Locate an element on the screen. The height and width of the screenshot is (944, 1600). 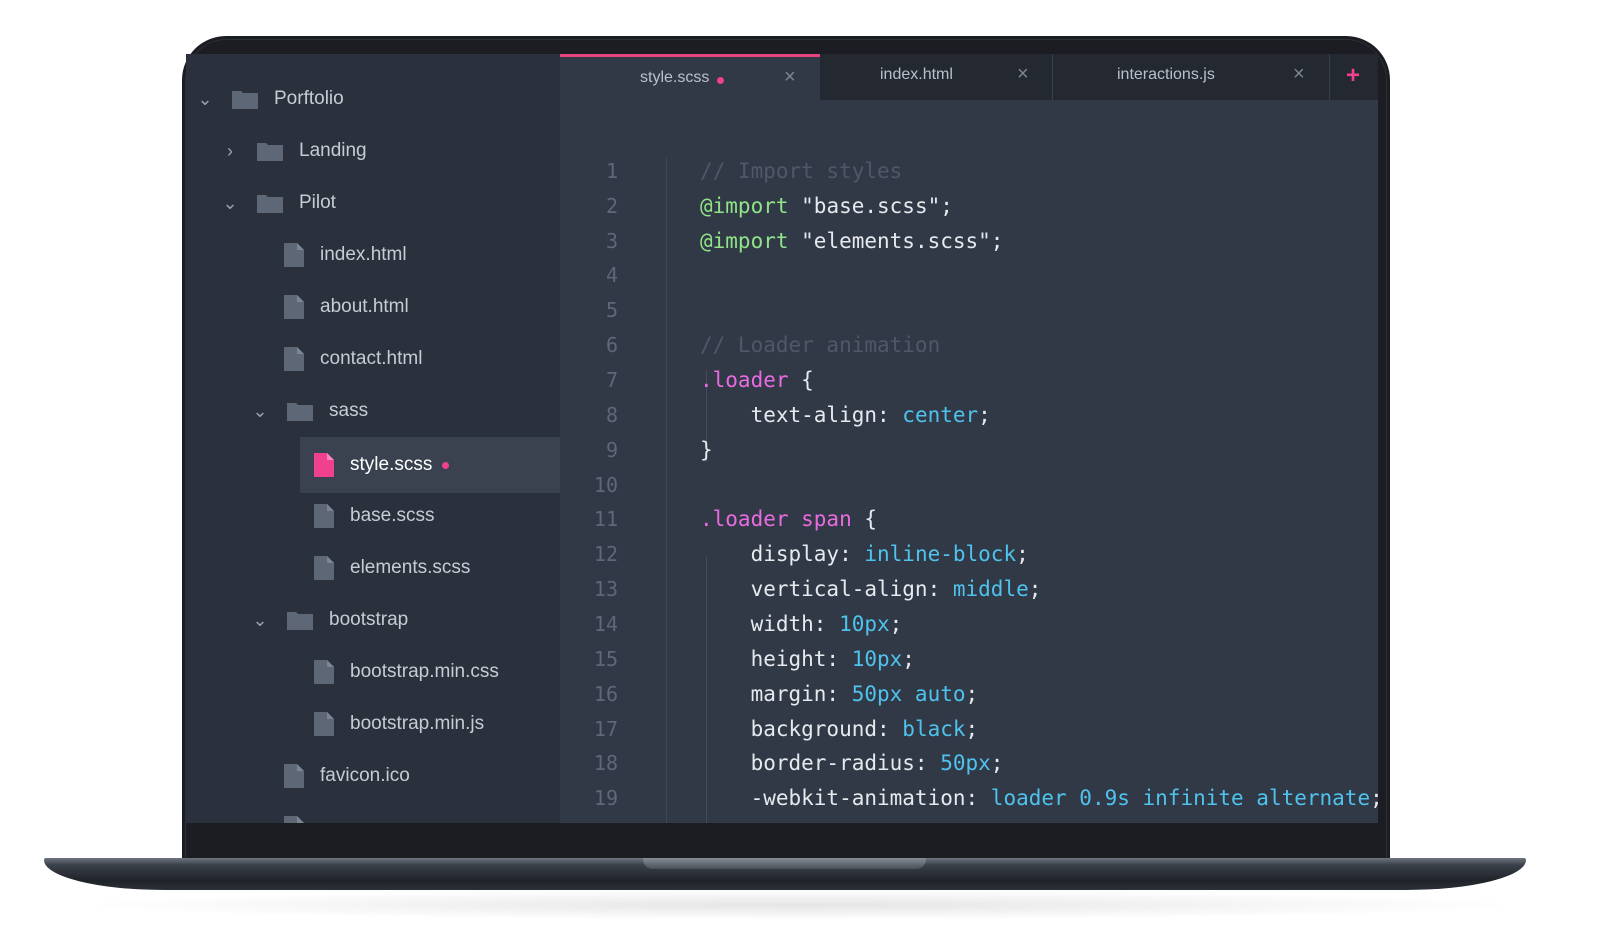
line-number: 8 is located at coordinates (611, 415).